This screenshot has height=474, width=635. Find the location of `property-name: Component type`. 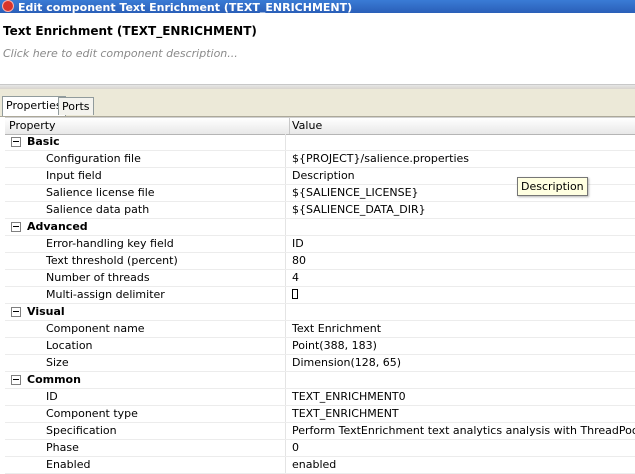

property-name: Component type is located at coordinates (92, 413).